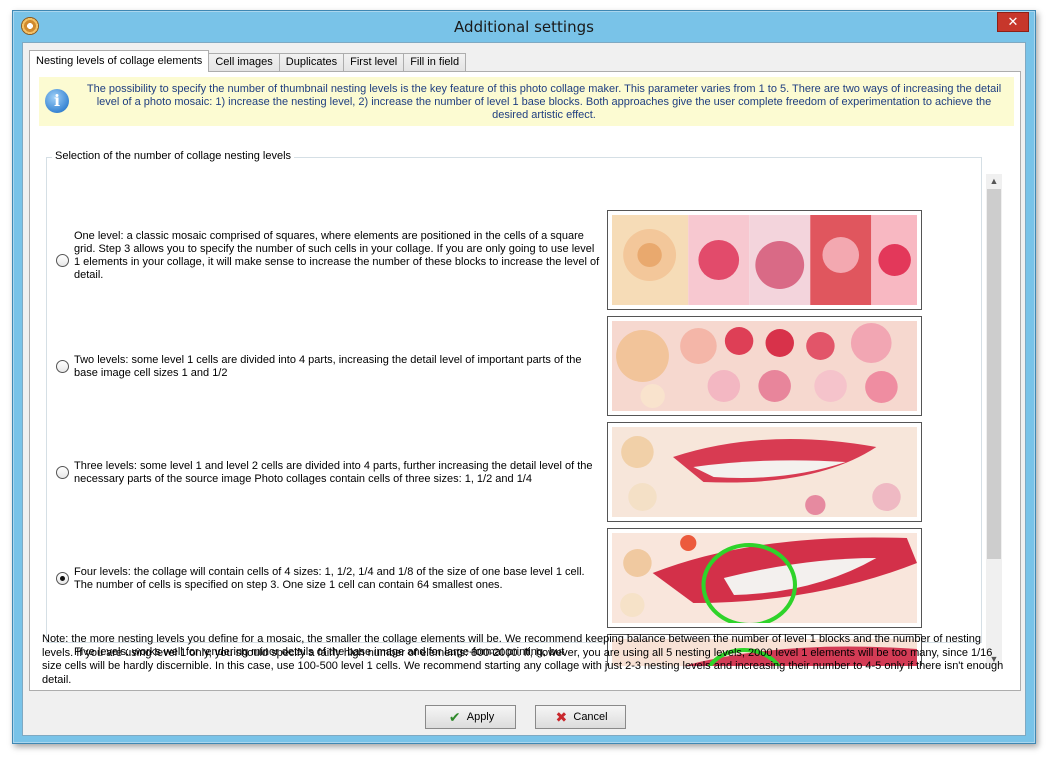 This screenshot has width=1056, height=762. What do you see at coordinates (62, 366) in the screenshot?
I see `radio-two-levels` at bounding box center [62, 366].